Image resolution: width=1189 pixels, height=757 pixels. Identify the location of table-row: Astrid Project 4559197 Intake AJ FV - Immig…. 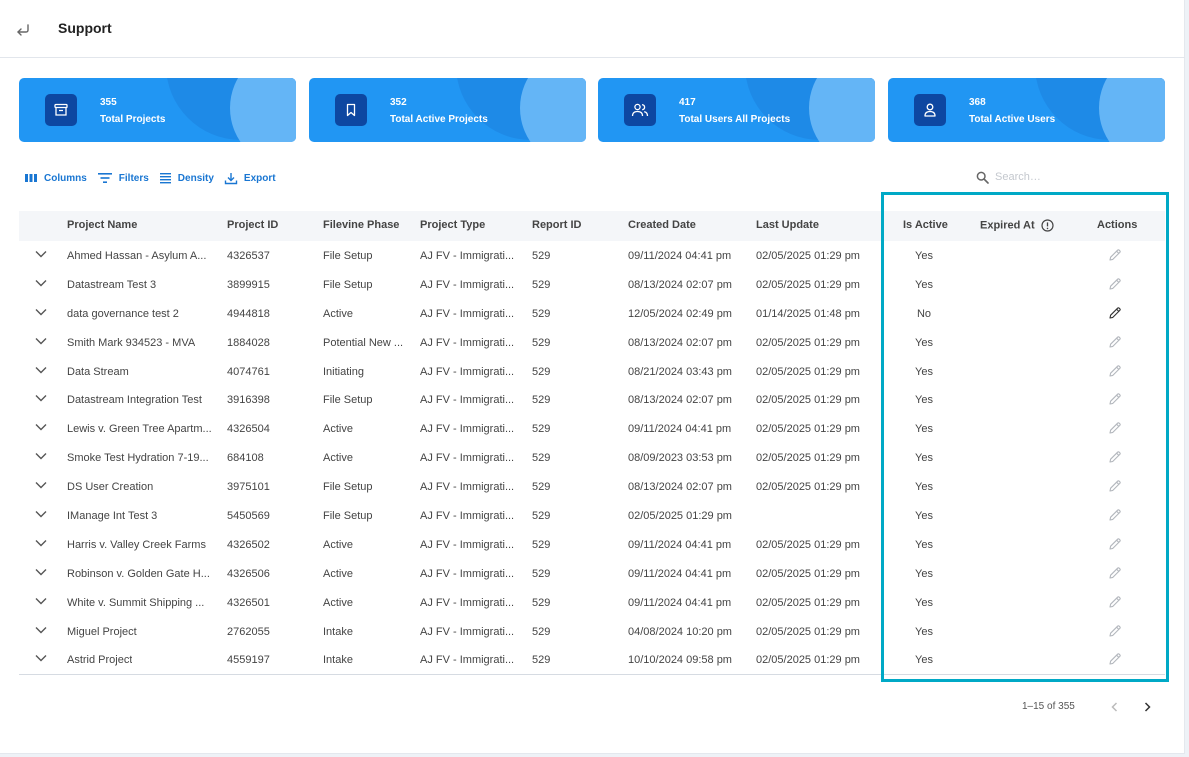
(592, 659).